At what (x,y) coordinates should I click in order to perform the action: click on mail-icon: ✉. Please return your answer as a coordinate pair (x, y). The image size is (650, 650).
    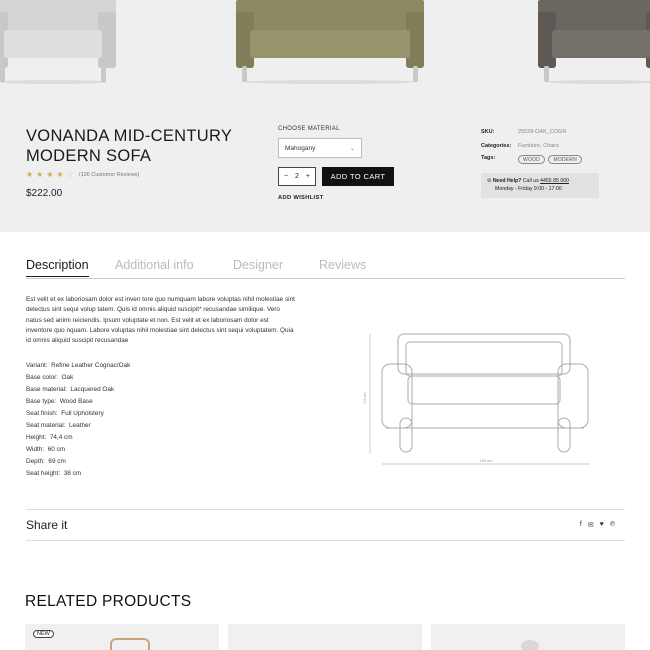
    Looking at the image, I should click on (591, 525).